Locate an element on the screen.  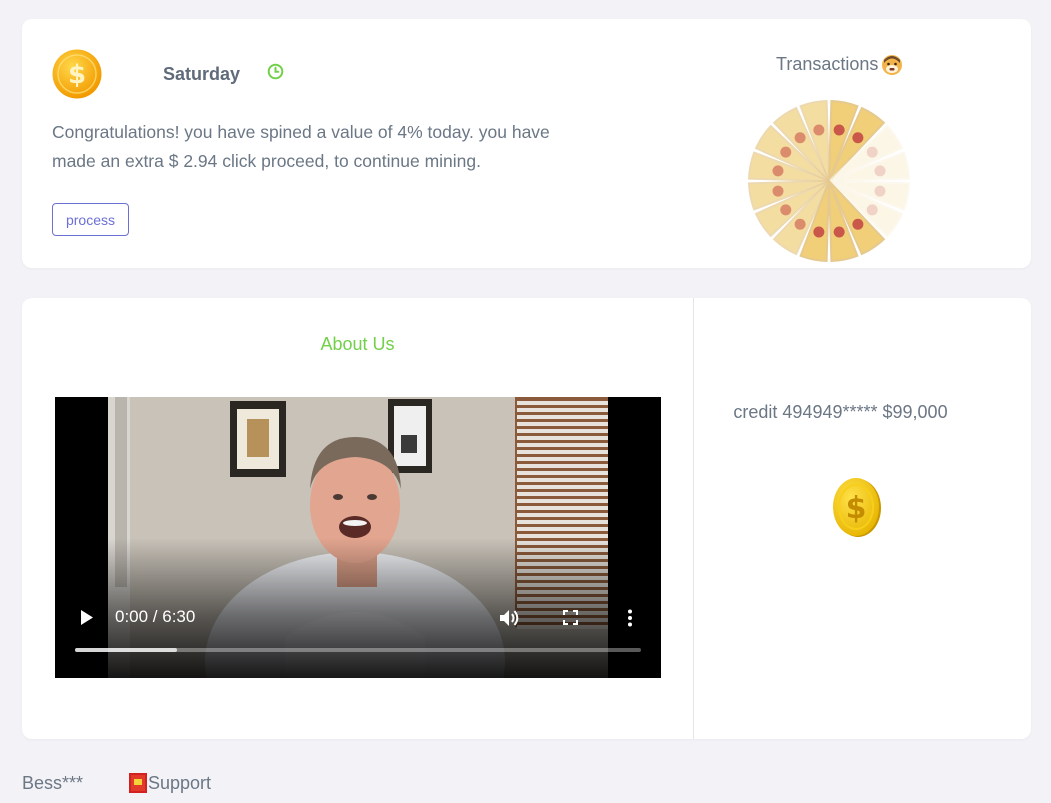
user-name: Bess*** is located at coordinates (53, 783).